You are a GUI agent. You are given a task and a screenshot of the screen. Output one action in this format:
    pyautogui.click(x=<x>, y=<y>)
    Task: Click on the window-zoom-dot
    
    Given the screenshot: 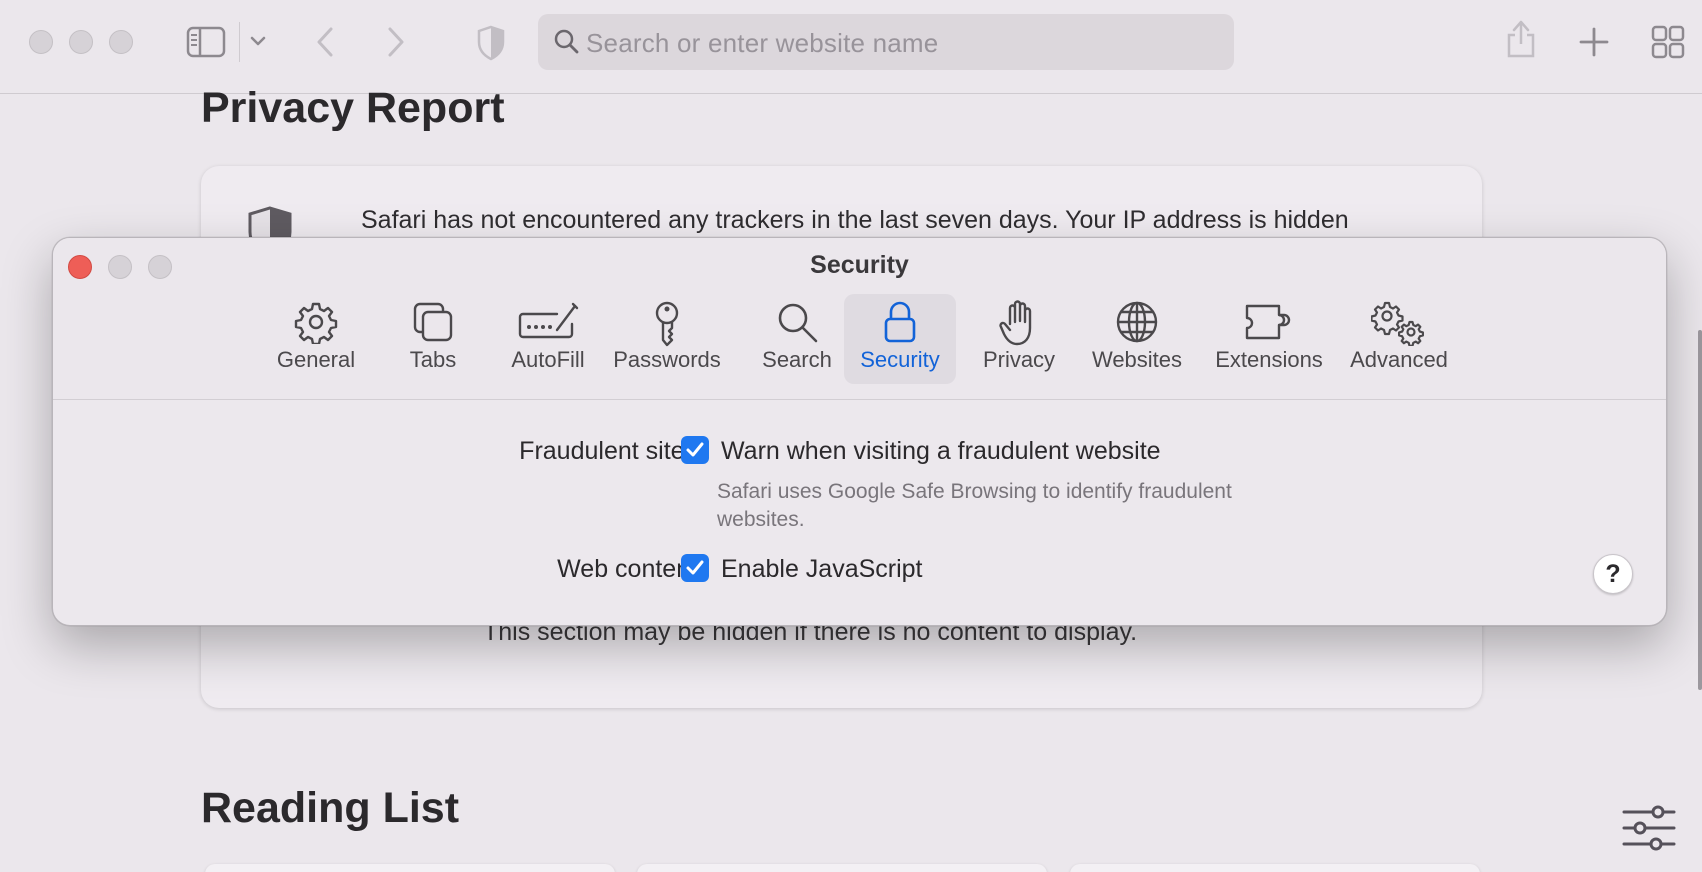 What is the action you would take?
    pyautogui.click(x=121, y=42)
    